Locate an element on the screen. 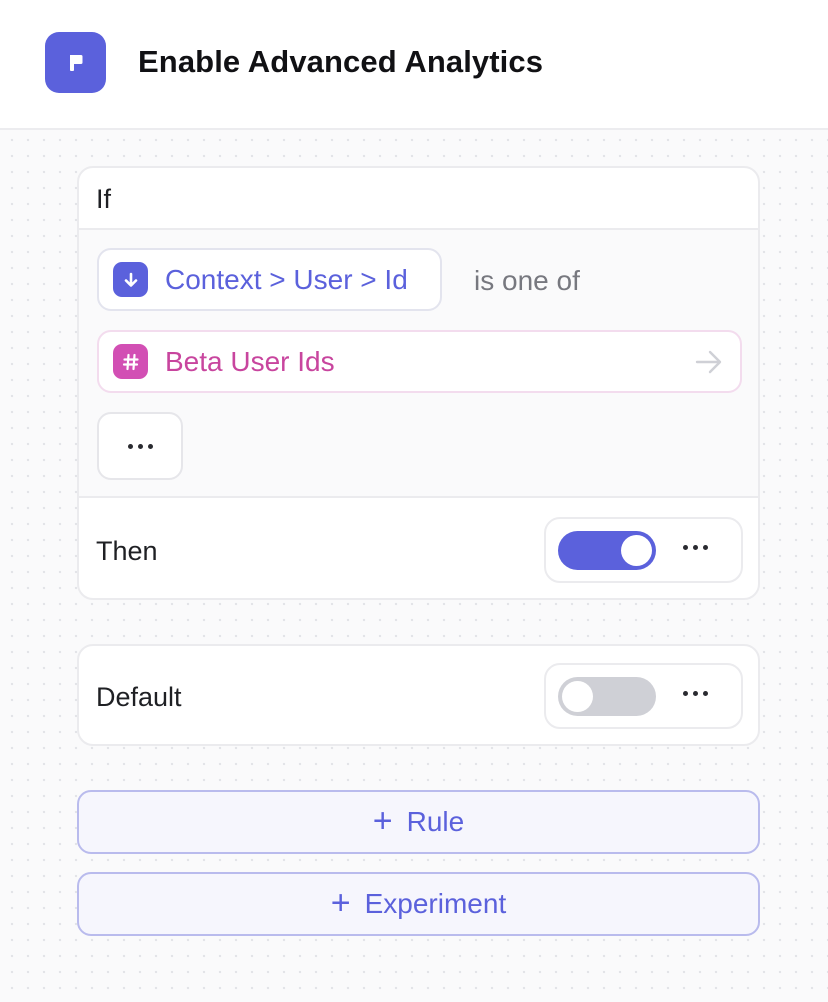  default-controls is located at coordinates (643, 696).